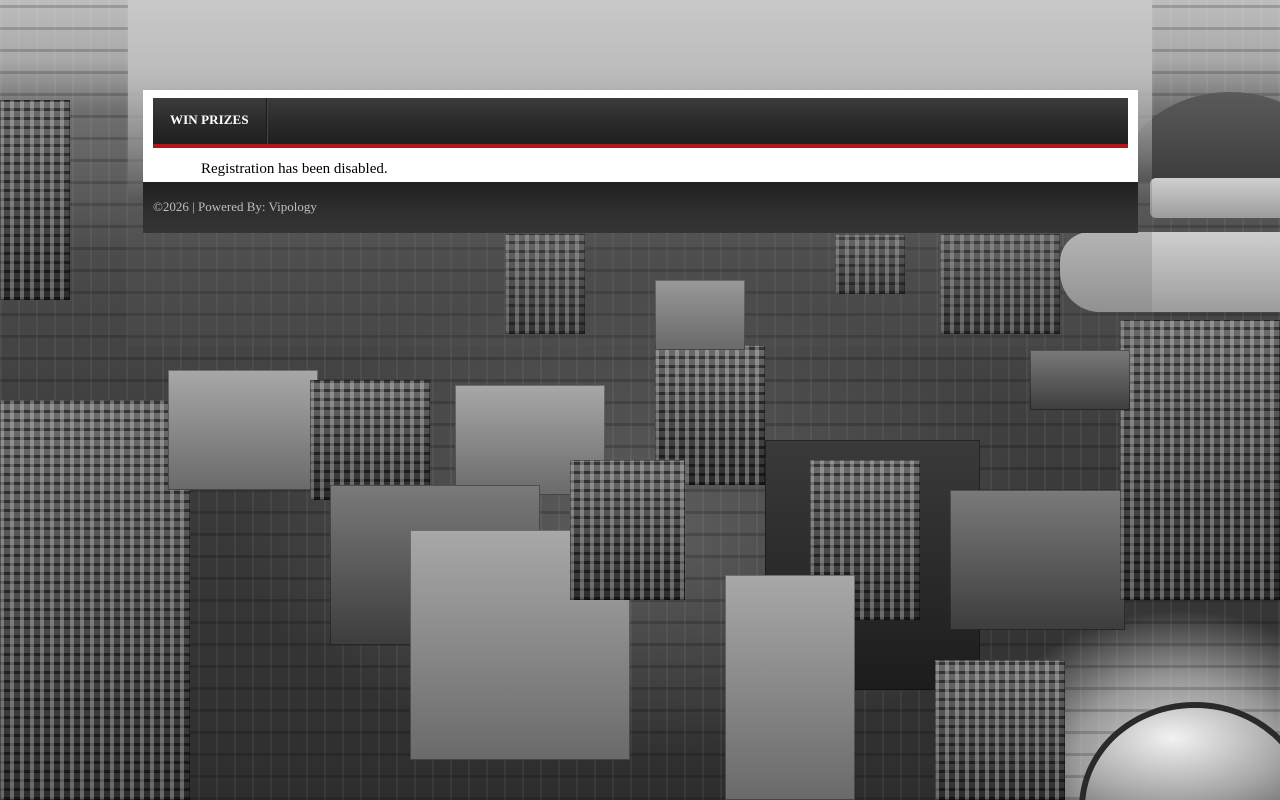 The height and width of the screenshot is (800, 1280). I want to click on main-navigation-bar: WIN PRIZES, so click(640, 121).